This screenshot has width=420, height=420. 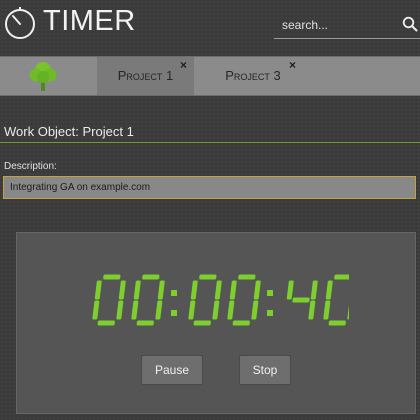 I want to click on search-input, so click(x=337, y=25).